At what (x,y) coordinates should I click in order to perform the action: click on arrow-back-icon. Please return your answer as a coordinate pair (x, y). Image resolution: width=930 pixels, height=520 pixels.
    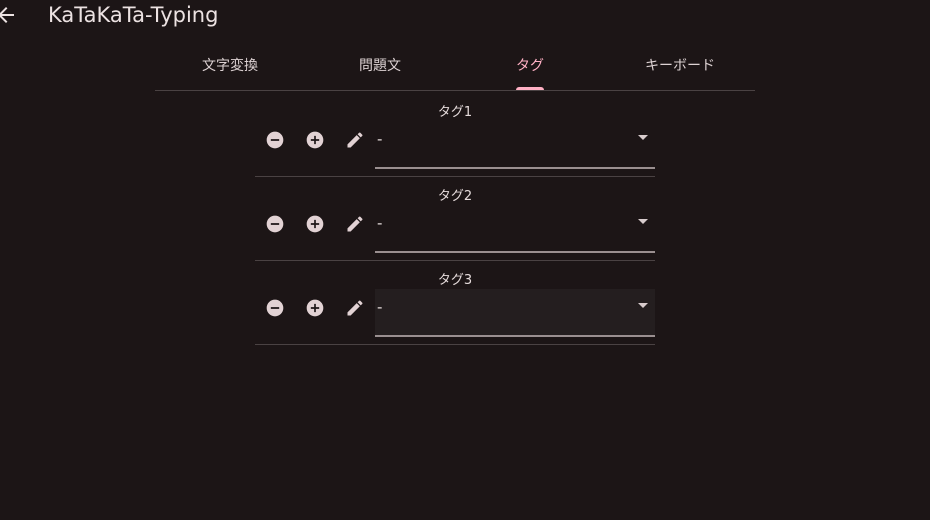
    Looking at the image, I should click on (7, 15).